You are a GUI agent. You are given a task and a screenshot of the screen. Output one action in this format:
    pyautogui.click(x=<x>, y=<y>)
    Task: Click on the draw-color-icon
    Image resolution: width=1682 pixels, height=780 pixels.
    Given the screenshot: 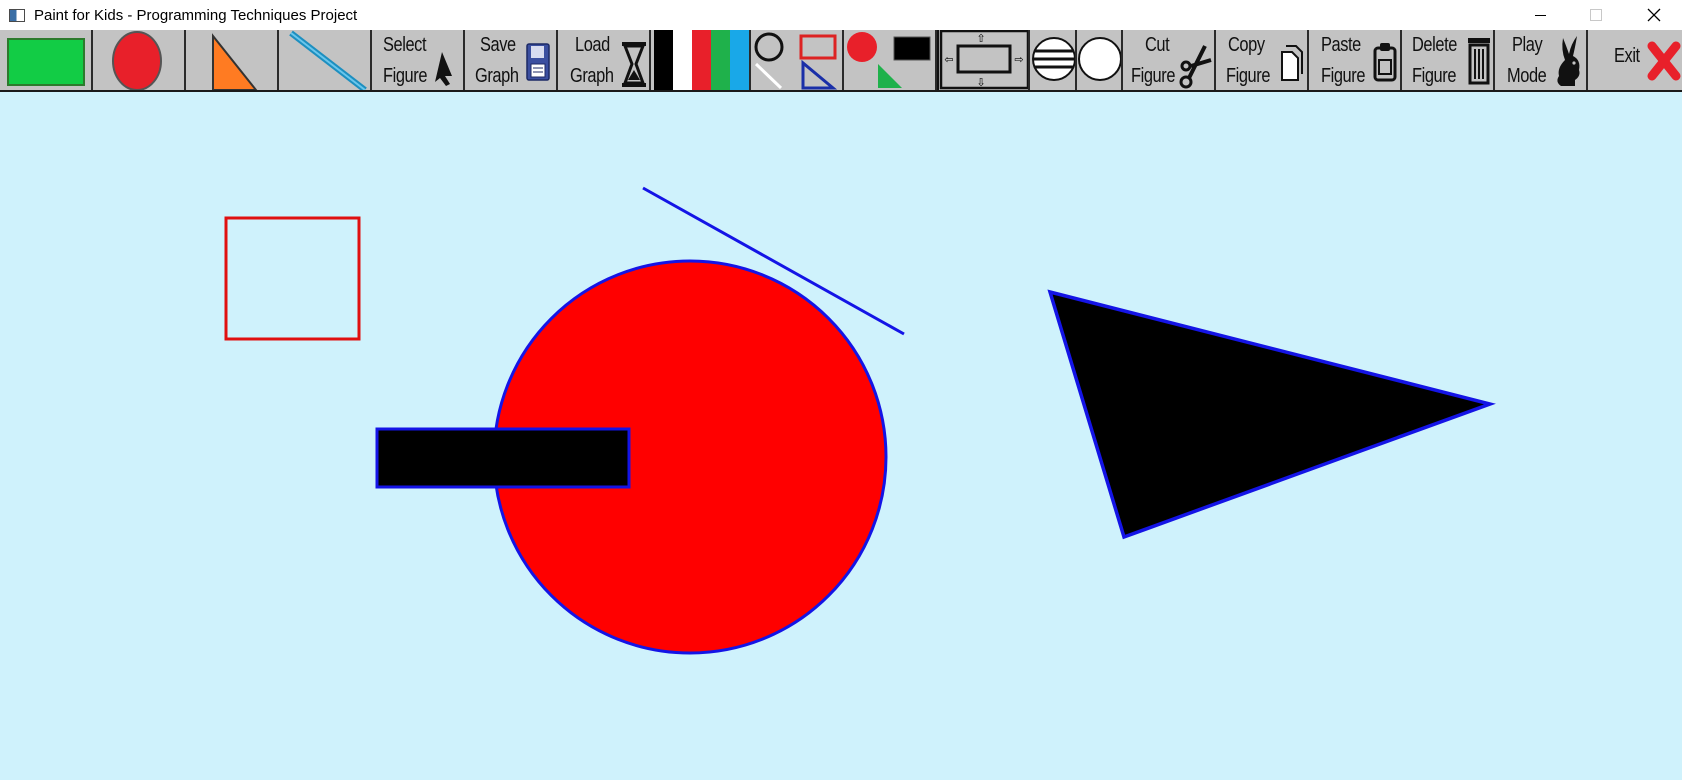 What is the action you would take?
    pyautogui.click(x=796, y=61)
    